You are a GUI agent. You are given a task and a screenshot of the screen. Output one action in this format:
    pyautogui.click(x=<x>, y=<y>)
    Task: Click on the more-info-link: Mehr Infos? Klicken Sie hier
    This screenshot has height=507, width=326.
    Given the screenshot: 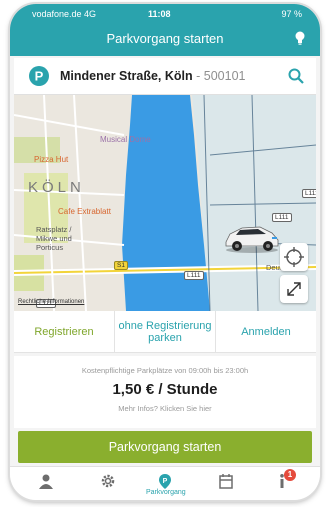 What is the action you would take?
    pyautogui.click(x=165, y=408)
    